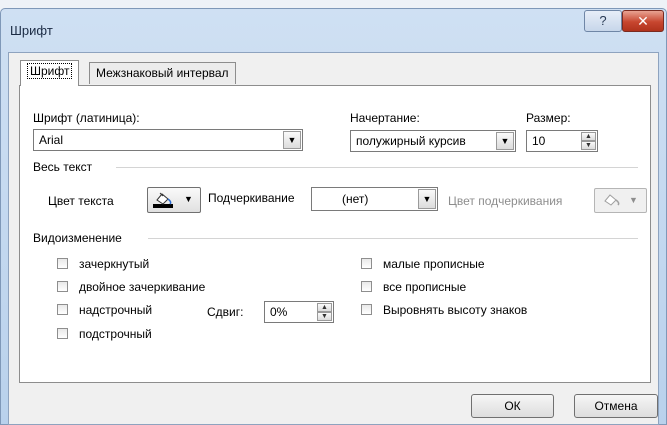 Image resolution: width=667 pixels, height=425 pixels. What do you see at coordinates (62, 309) in the screenshot?
I see `superscript-checkbox` at bounding box center [62, 309].